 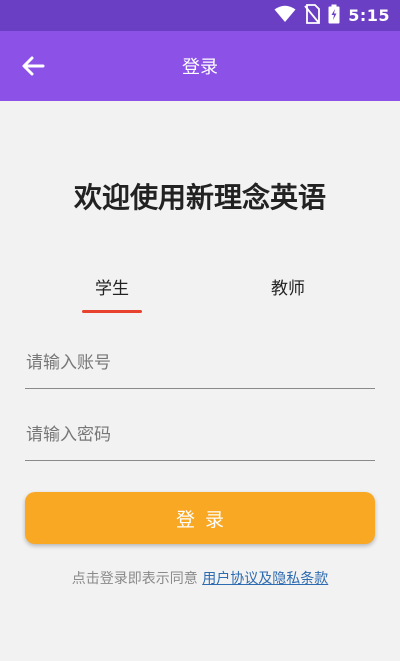 What do you see at coordinates (200, 294) in the screenshot?
I see `role-tabs: 学生 教师` at bounding box center [200, 294].